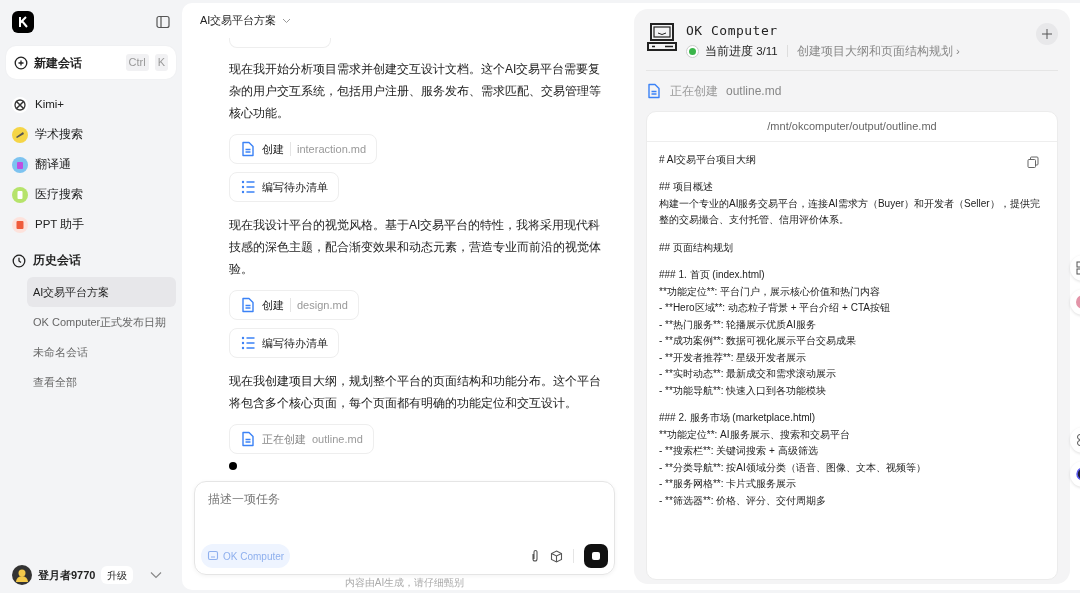 The image size is (1080, 593). What do you see at coordinates (57, 261) in the screenshot?
I see `section-heading: 历史会话` at bounding box center [57, 261].